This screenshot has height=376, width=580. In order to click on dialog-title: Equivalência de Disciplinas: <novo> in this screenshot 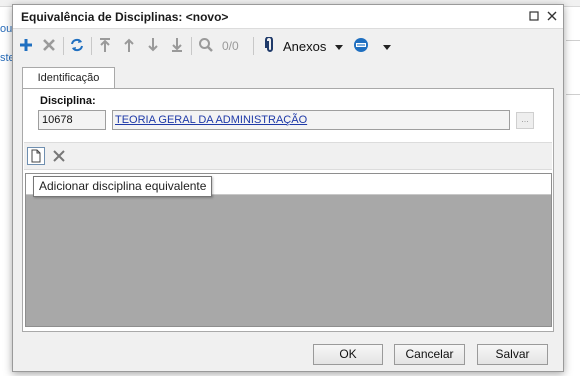, I will do `click(125, 17)`.